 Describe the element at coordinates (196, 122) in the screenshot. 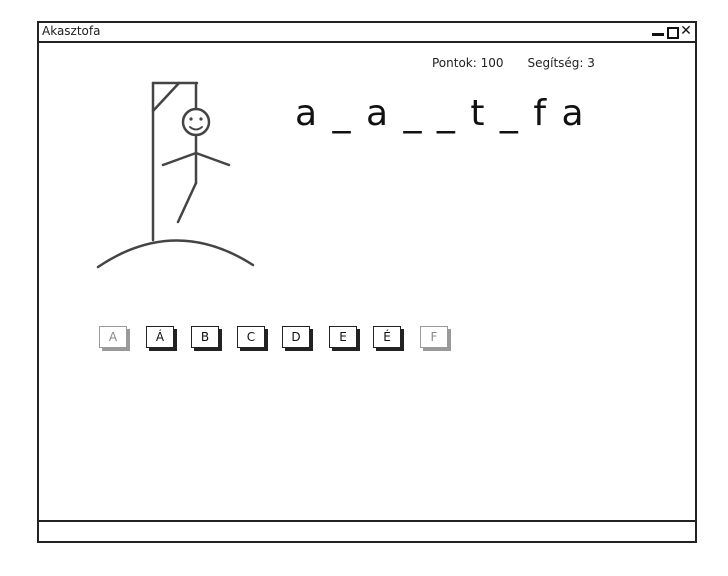

I see `hangman-head` at that location.